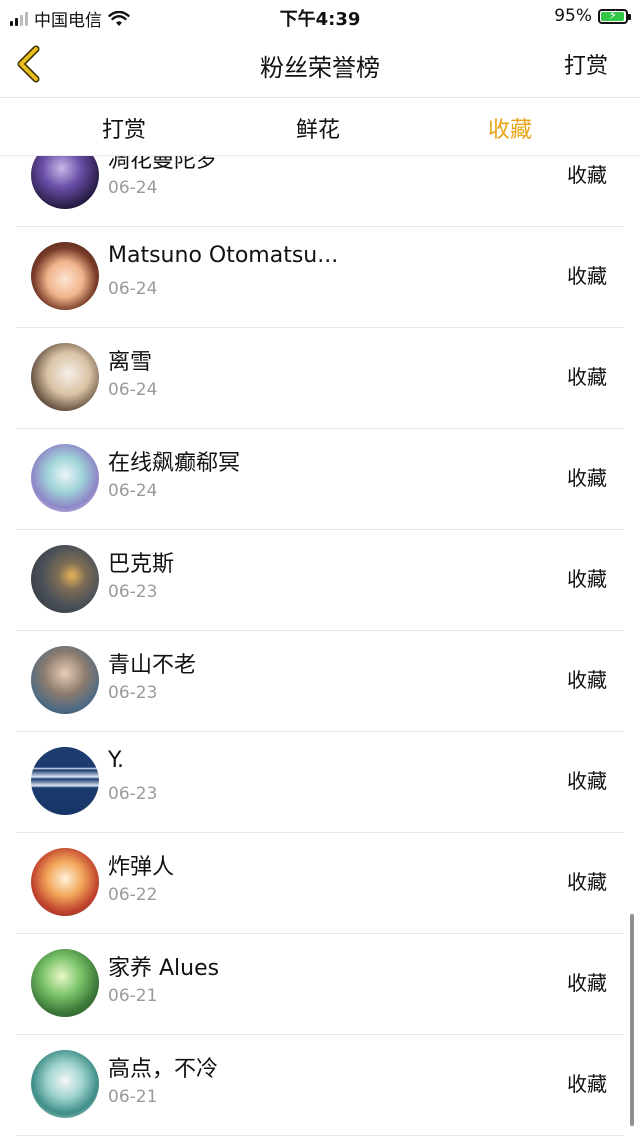 Image resolution: width=640 pixels, height=1138 pixels. I want to click on list-item: 家养 Alues 06-21 收藏, so click(320, 984).